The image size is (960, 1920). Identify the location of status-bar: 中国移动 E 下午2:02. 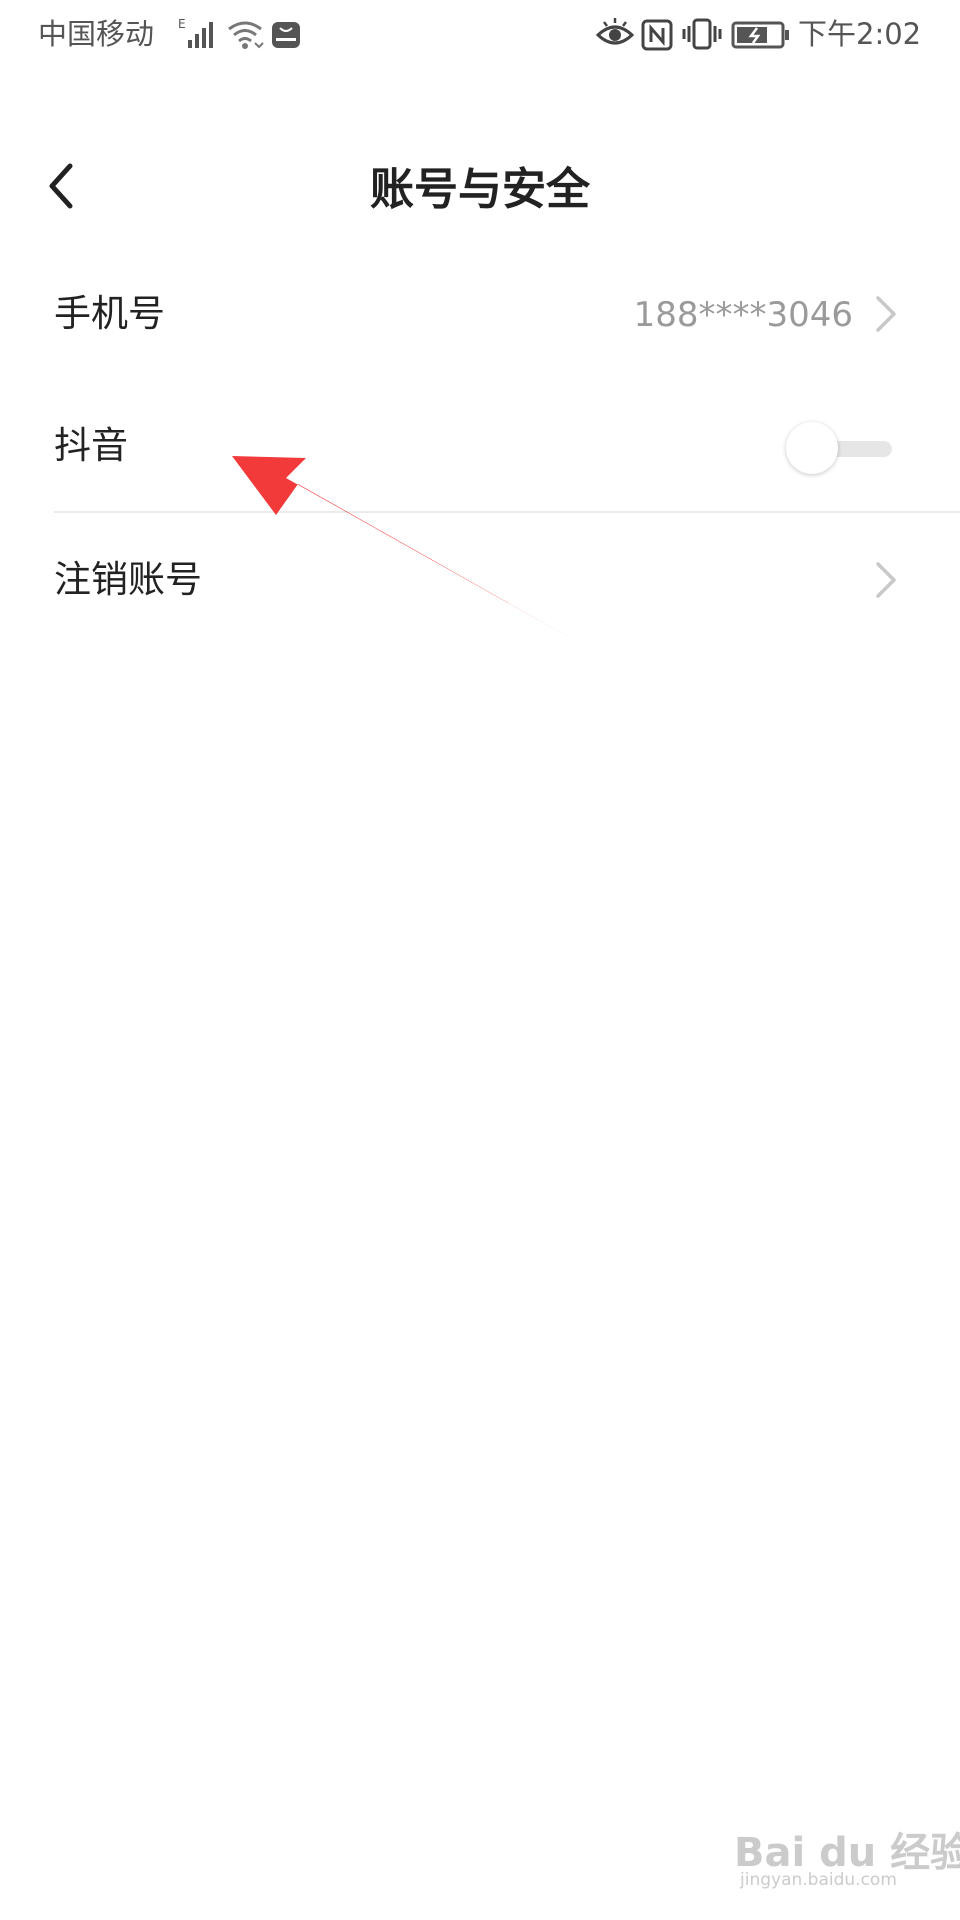
(480, 35).